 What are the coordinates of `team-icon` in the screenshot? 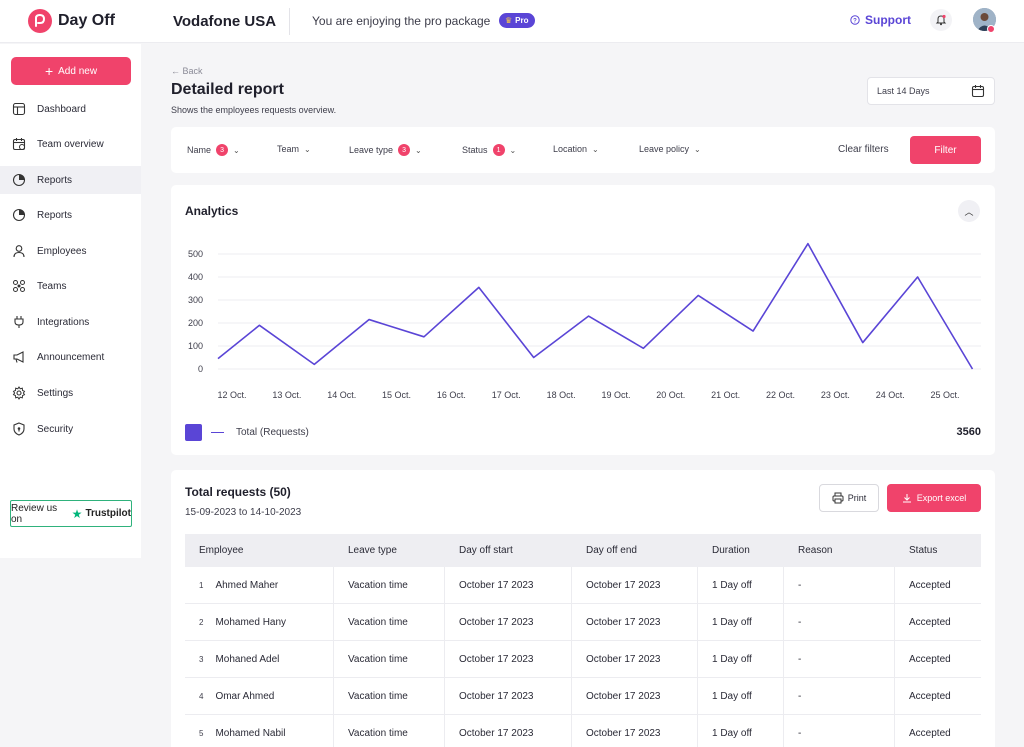 It's located at (19, 286).